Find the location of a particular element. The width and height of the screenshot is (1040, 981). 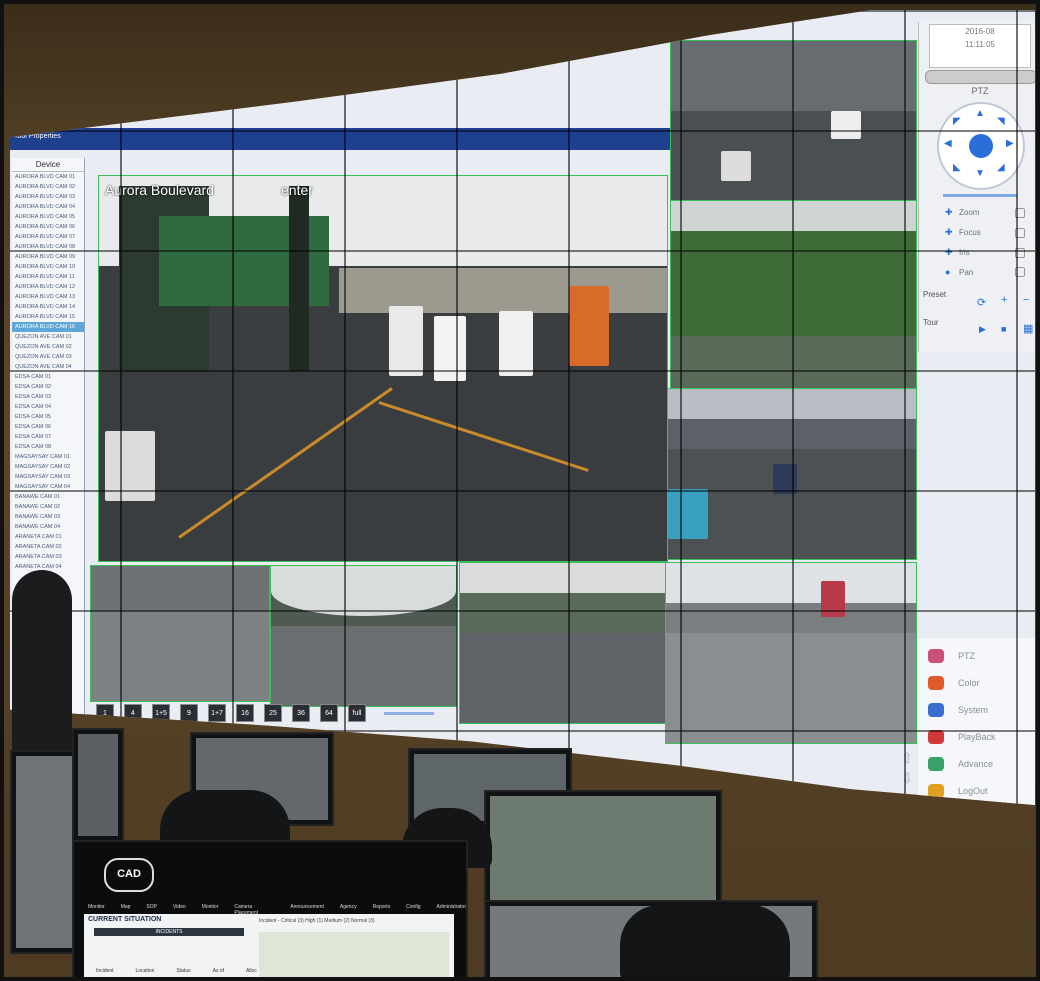

cad-column-header: Status is located at coordinates (183, 971).